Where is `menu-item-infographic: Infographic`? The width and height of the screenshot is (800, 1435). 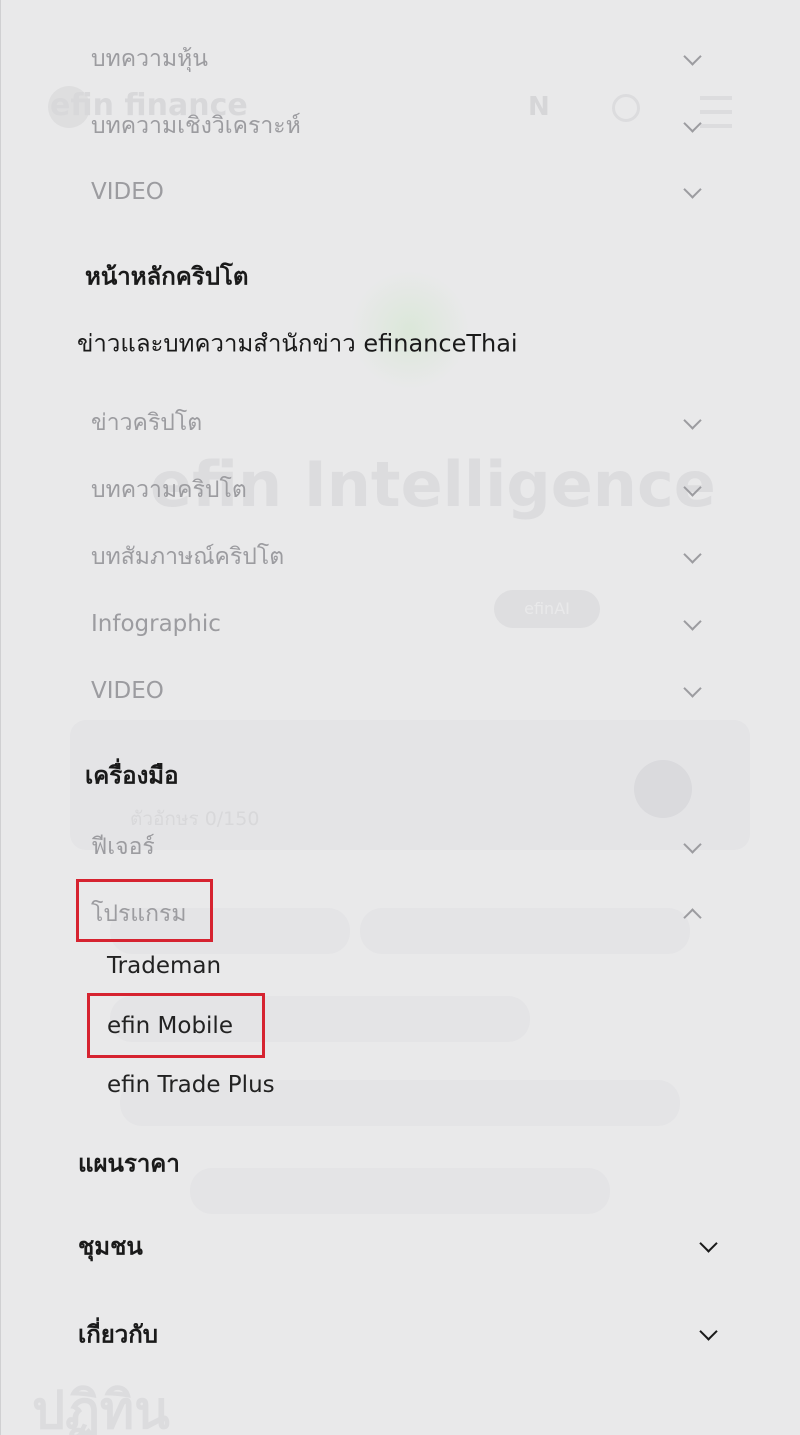 menu-item-infographic: Infographic is located at coordinates (400, 624).